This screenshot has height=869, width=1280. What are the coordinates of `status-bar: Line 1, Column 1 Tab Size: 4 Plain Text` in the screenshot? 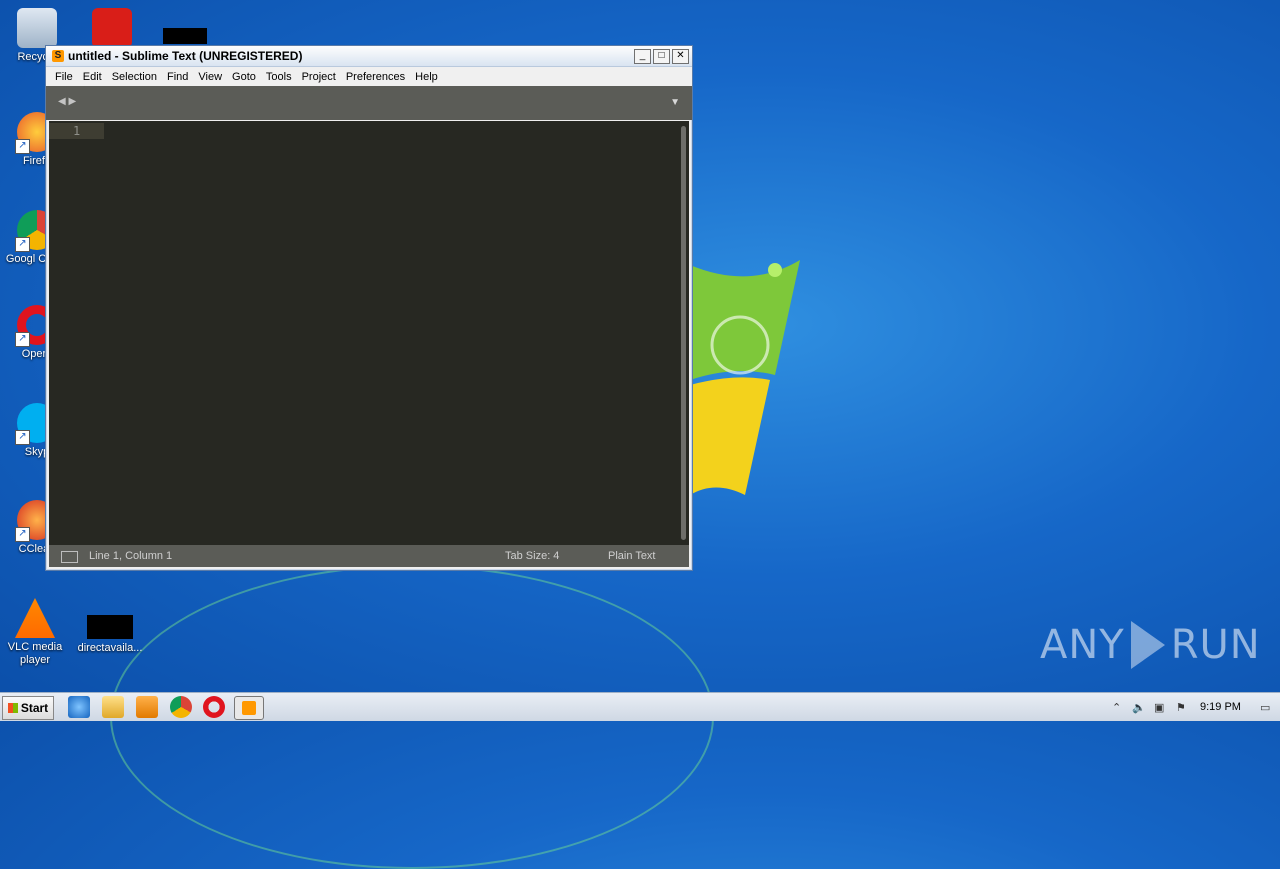 It's located at (369, 556).